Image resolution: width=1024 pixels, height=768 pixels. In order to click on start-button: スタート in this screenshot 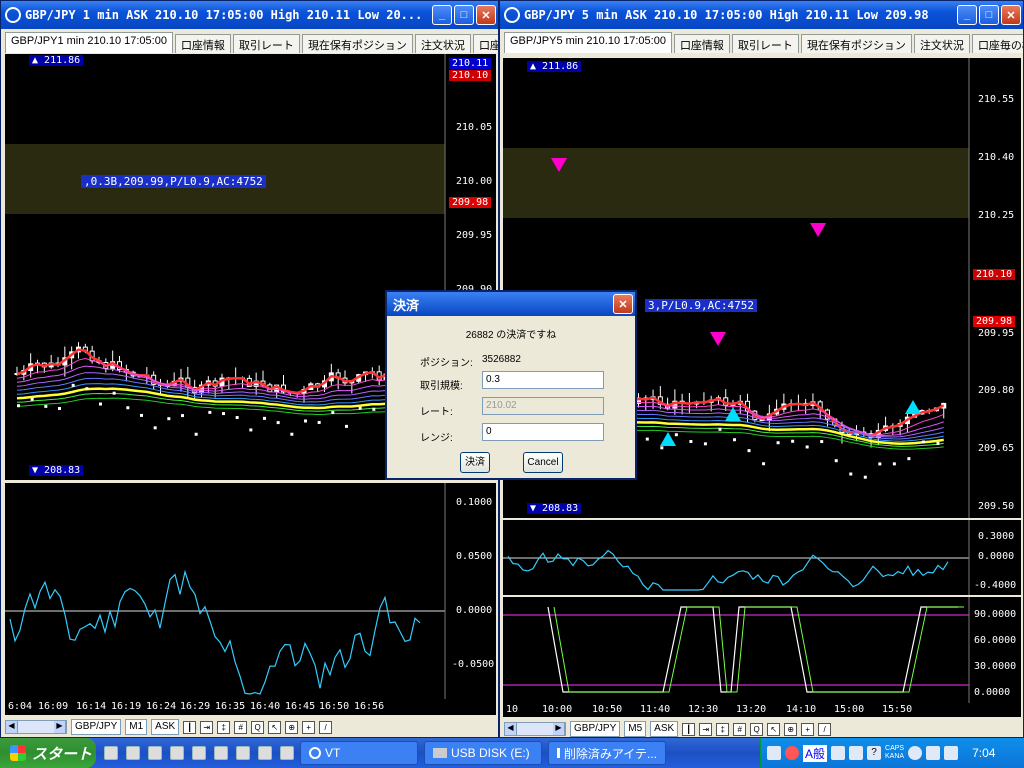, I will do `click(48, 753)`.